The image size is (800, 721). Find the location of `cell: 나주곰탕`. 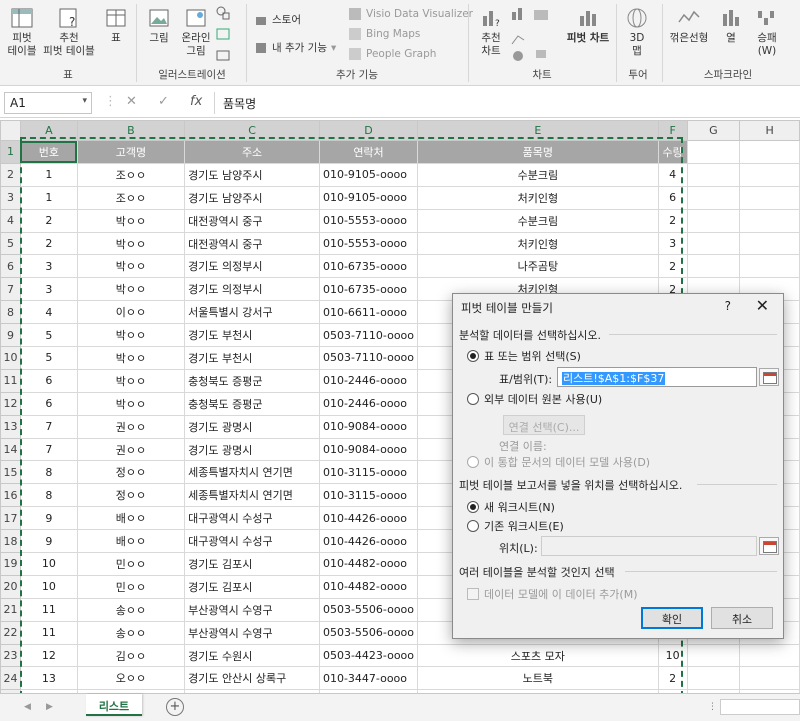

cell: 나주곰탕 is located at coordinates (538, 266).